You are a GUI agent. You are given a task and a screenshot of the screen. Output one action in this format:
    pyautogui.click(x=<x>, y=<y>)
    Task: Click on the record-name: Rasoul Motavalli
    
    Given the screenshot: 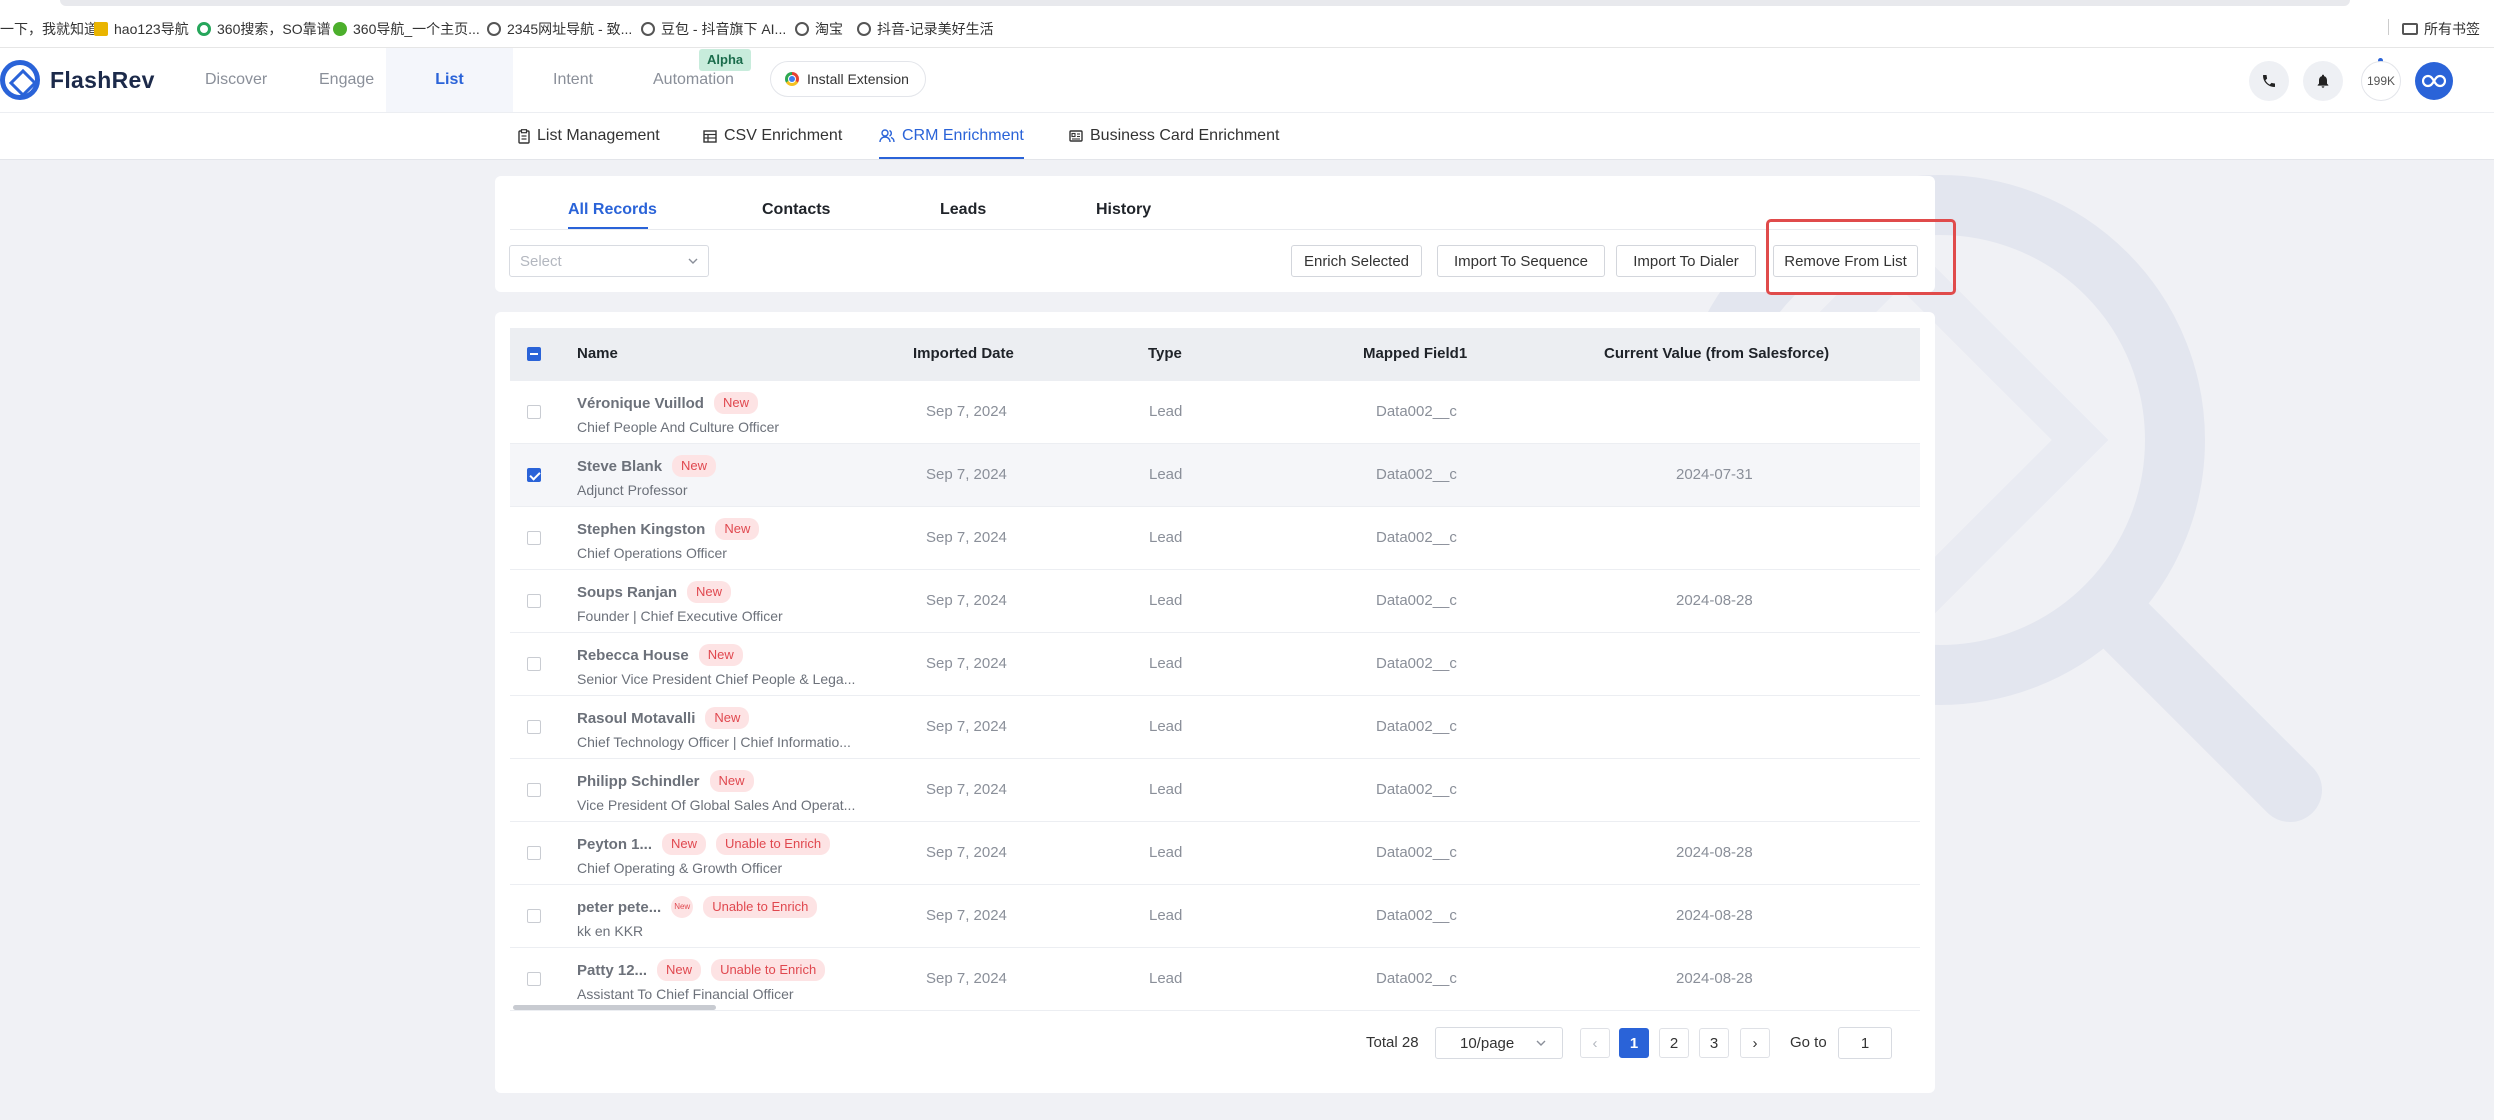 What is the action you would take?
    pyautogui.click(x=636, y=718)
    